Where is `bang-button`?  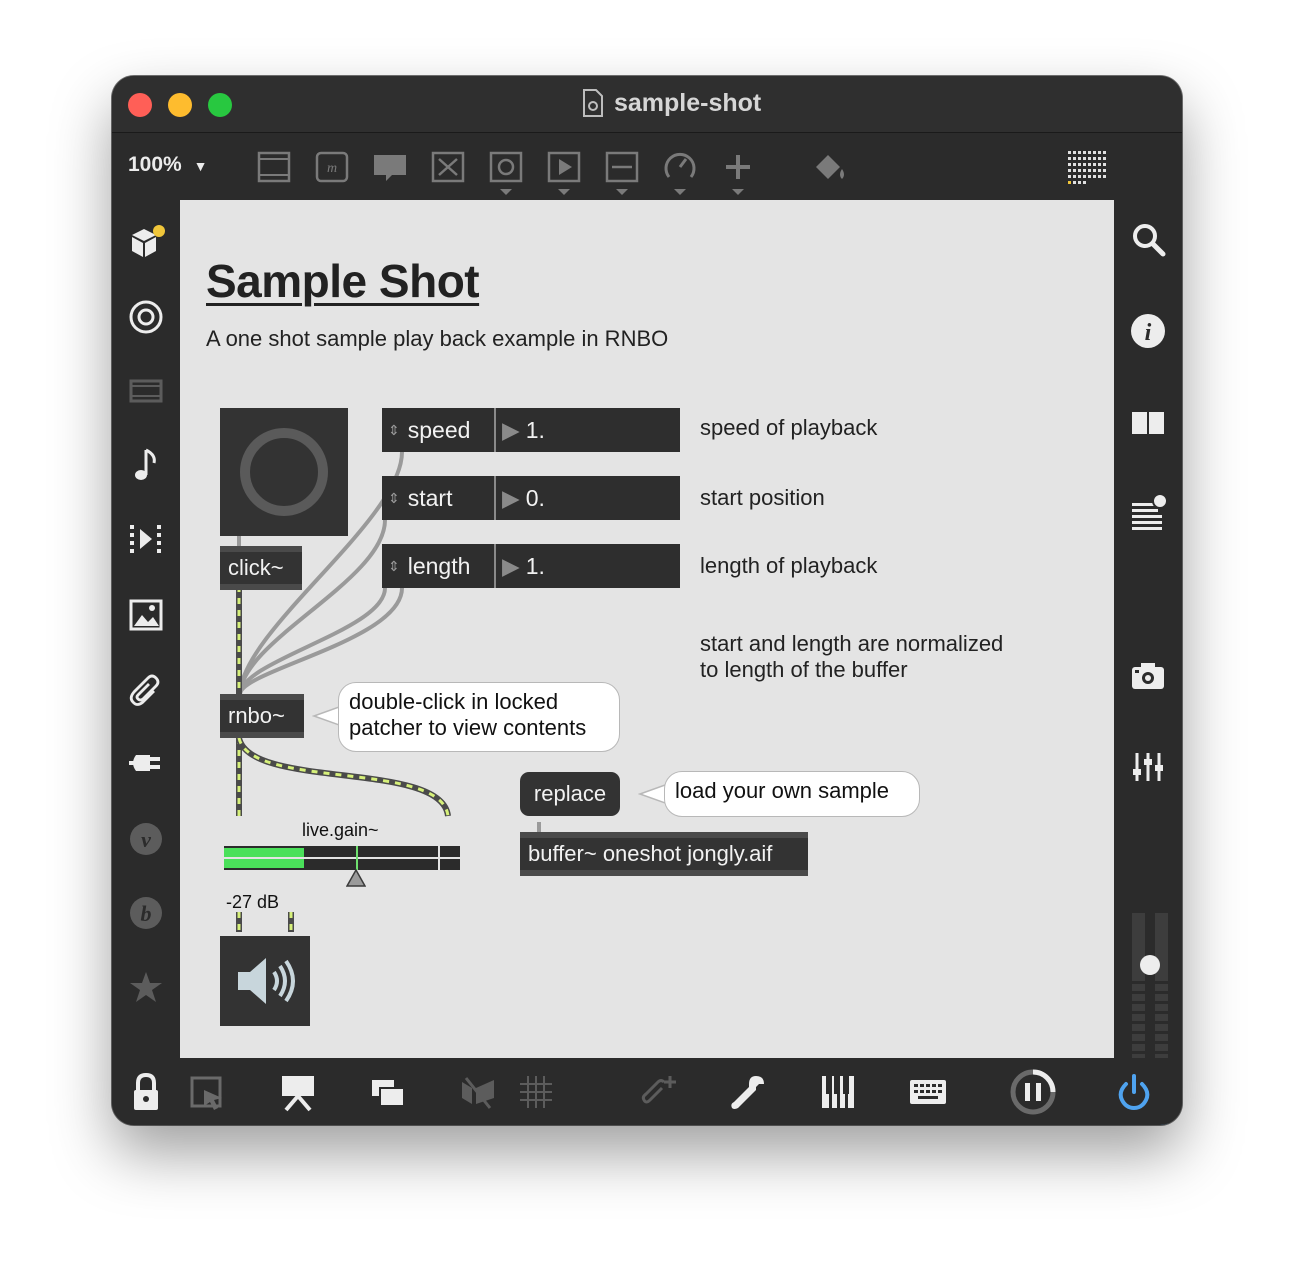 bang-button is located at coordinates (284, 472).